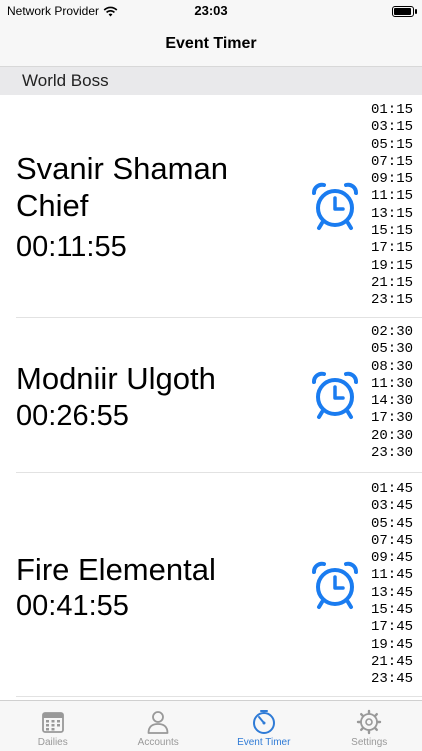  I want to click on schedule-time: 02:30, so click(392, 332).